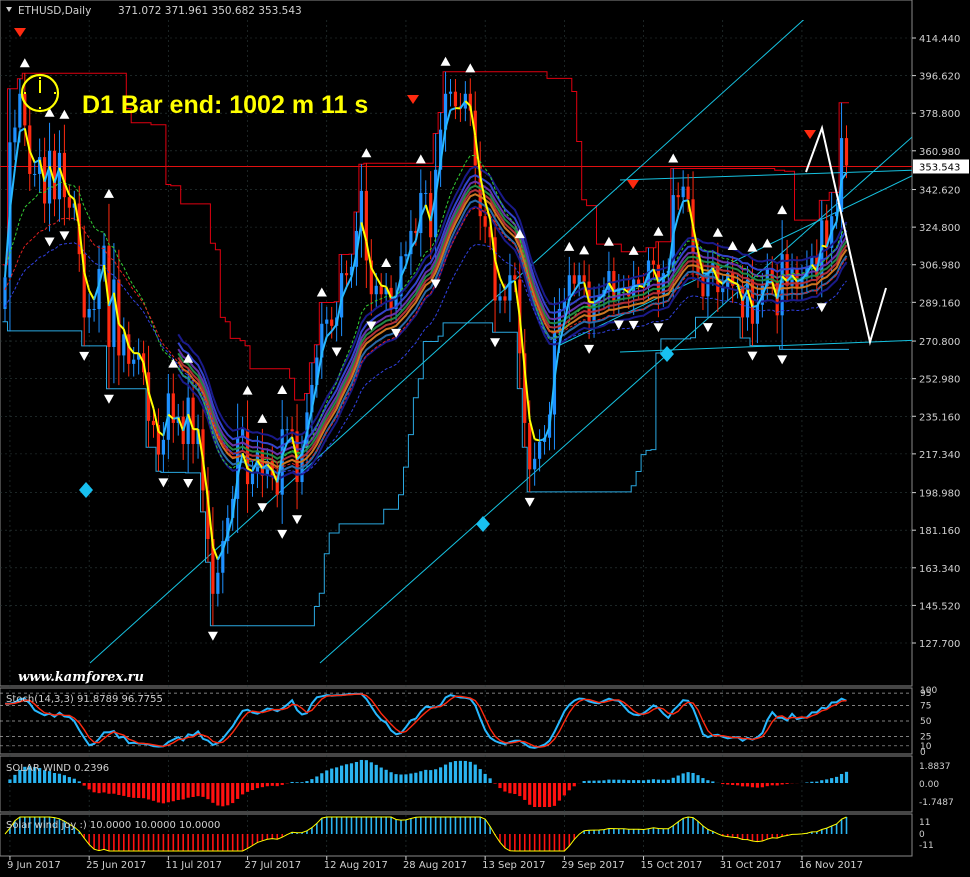 Image resolution: width=970 pixels, height=877 pixels. What do you see at coordinates (356, 865) in the screenshot?
I see `date-label: 12 Aug 2017` at bounding box center [356, 865].